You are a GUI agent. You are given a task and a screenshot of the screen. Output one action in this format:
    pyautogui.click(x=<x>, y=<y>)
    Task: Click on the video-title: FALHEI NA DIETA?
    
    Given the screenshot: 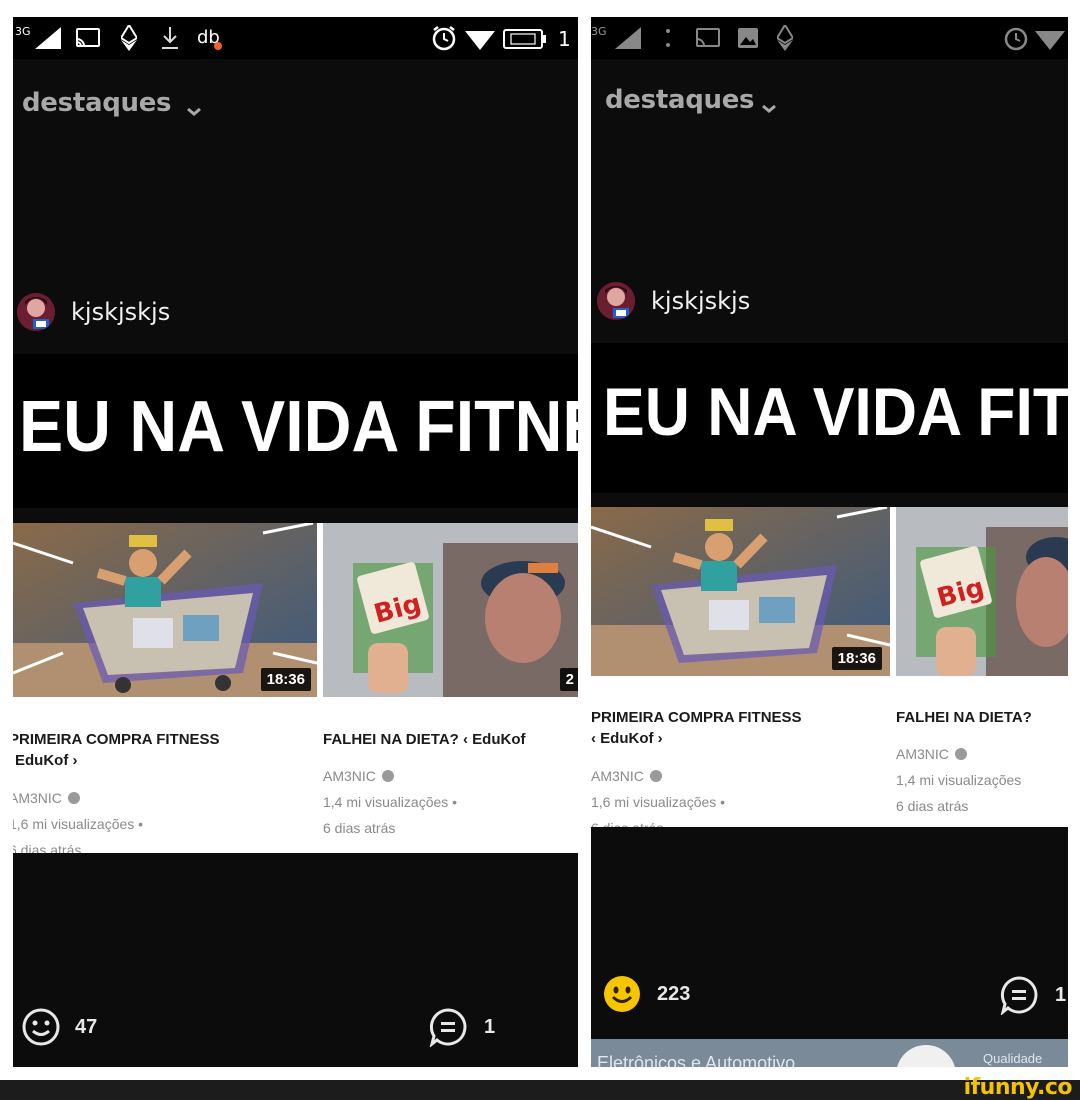 What is the action you would take?
    pyautogui.click(x=964, y=717)
    